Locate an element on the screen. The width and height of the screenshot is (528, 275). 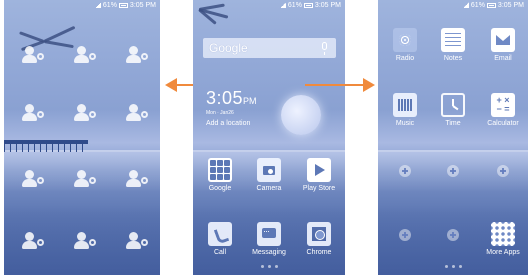
app-label: Play Store is located at coordinates (319, 188).